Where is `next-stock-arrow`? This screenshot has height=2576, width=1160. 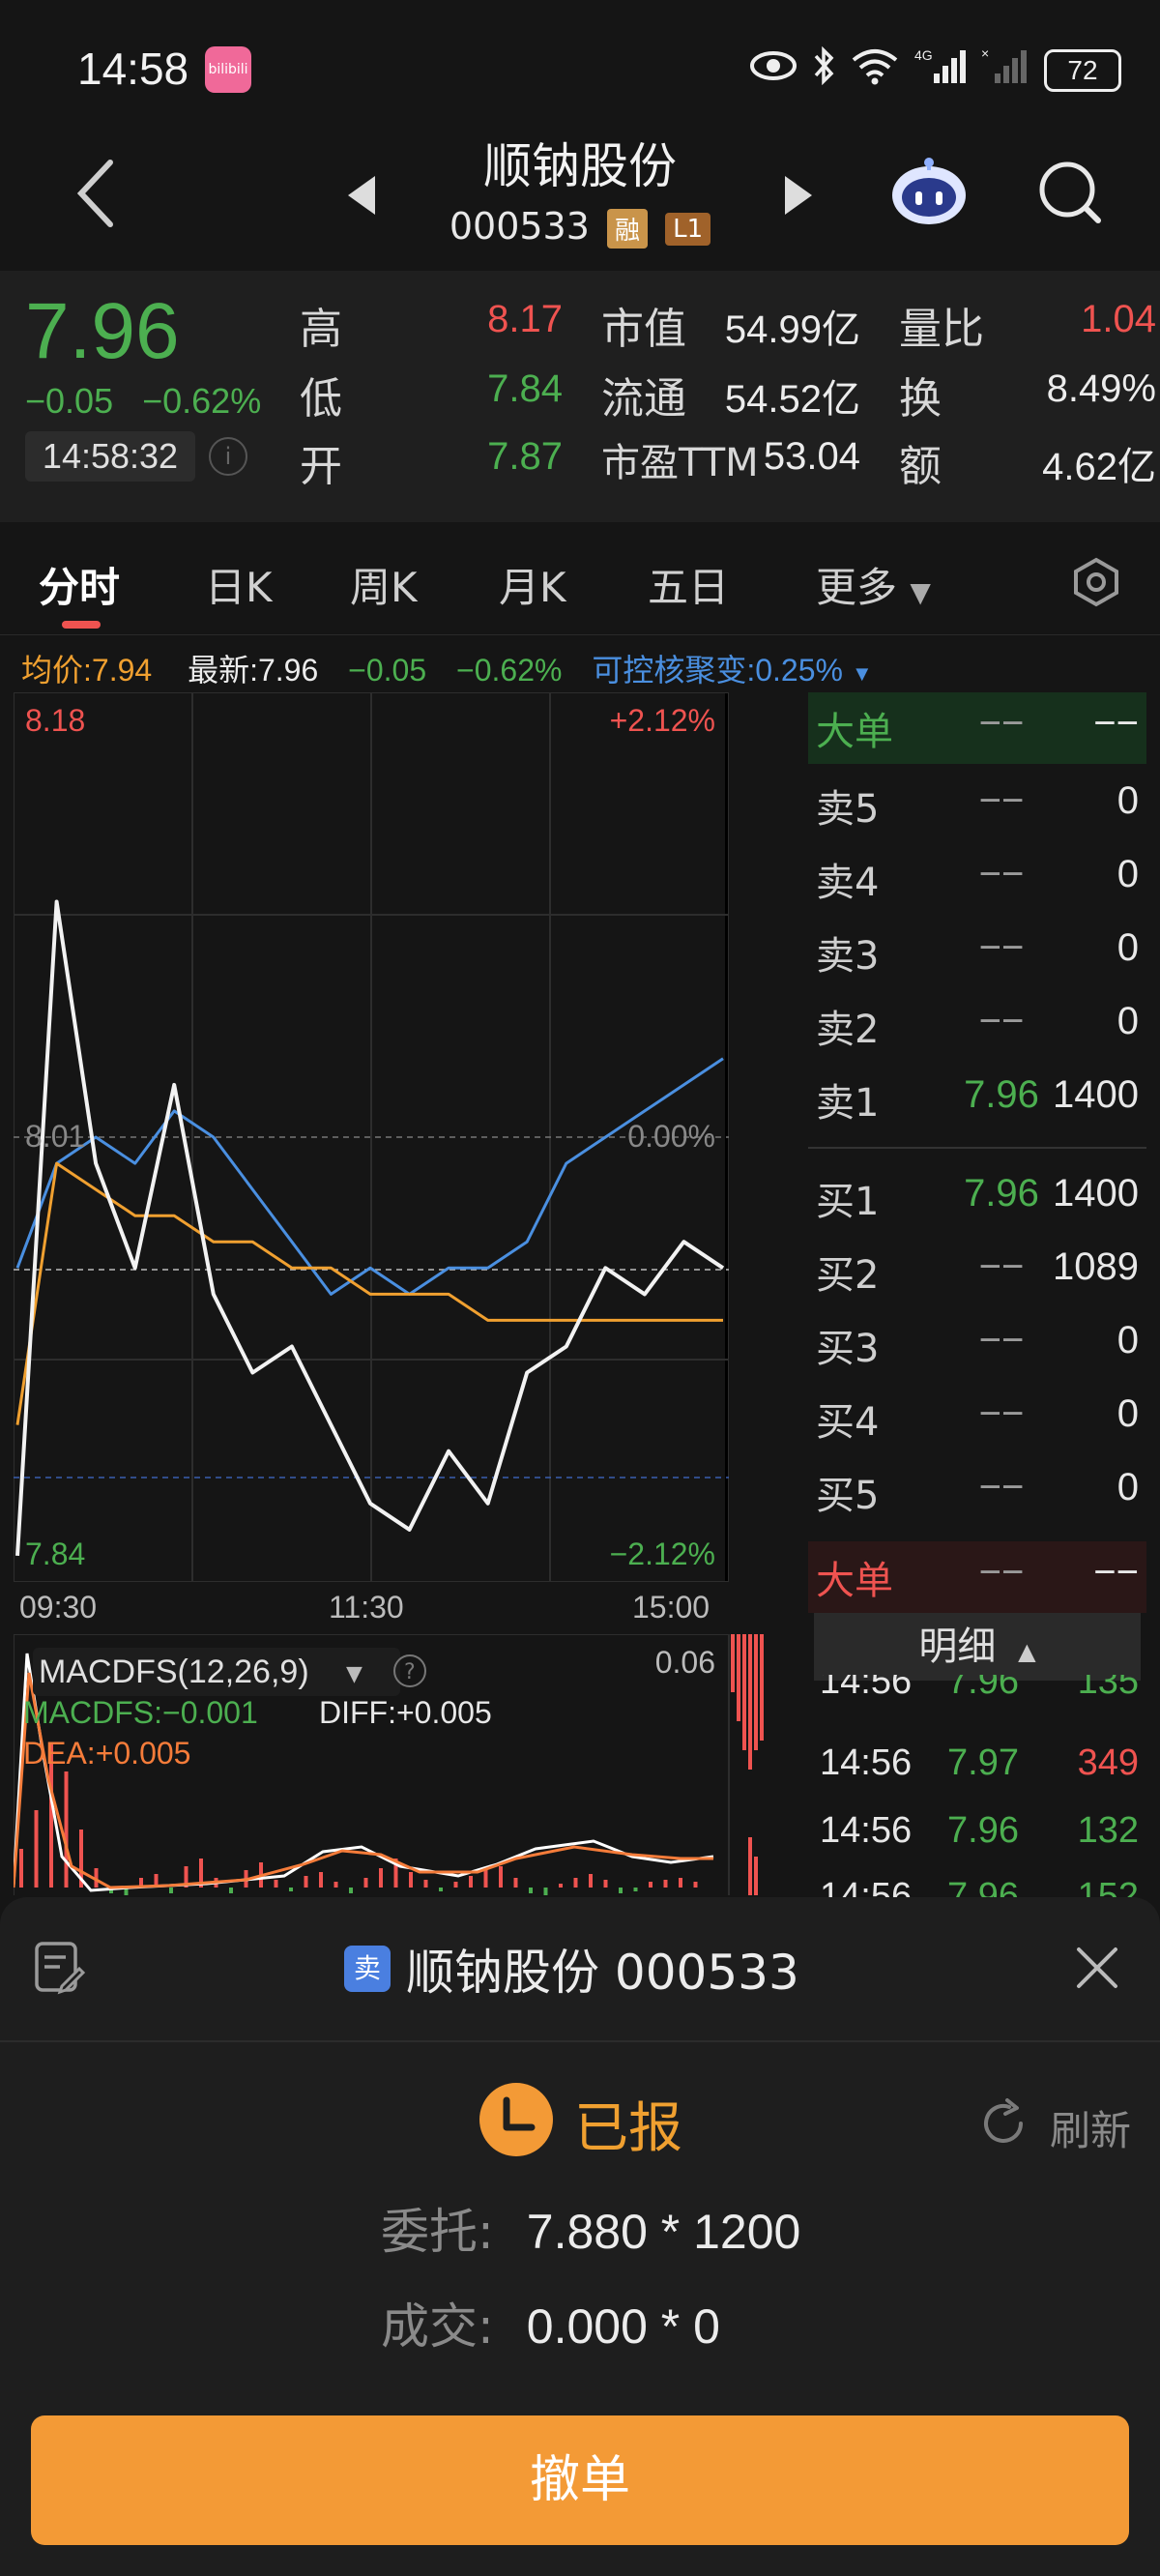 next-stock-arrow is located at coordinates (798, 195).